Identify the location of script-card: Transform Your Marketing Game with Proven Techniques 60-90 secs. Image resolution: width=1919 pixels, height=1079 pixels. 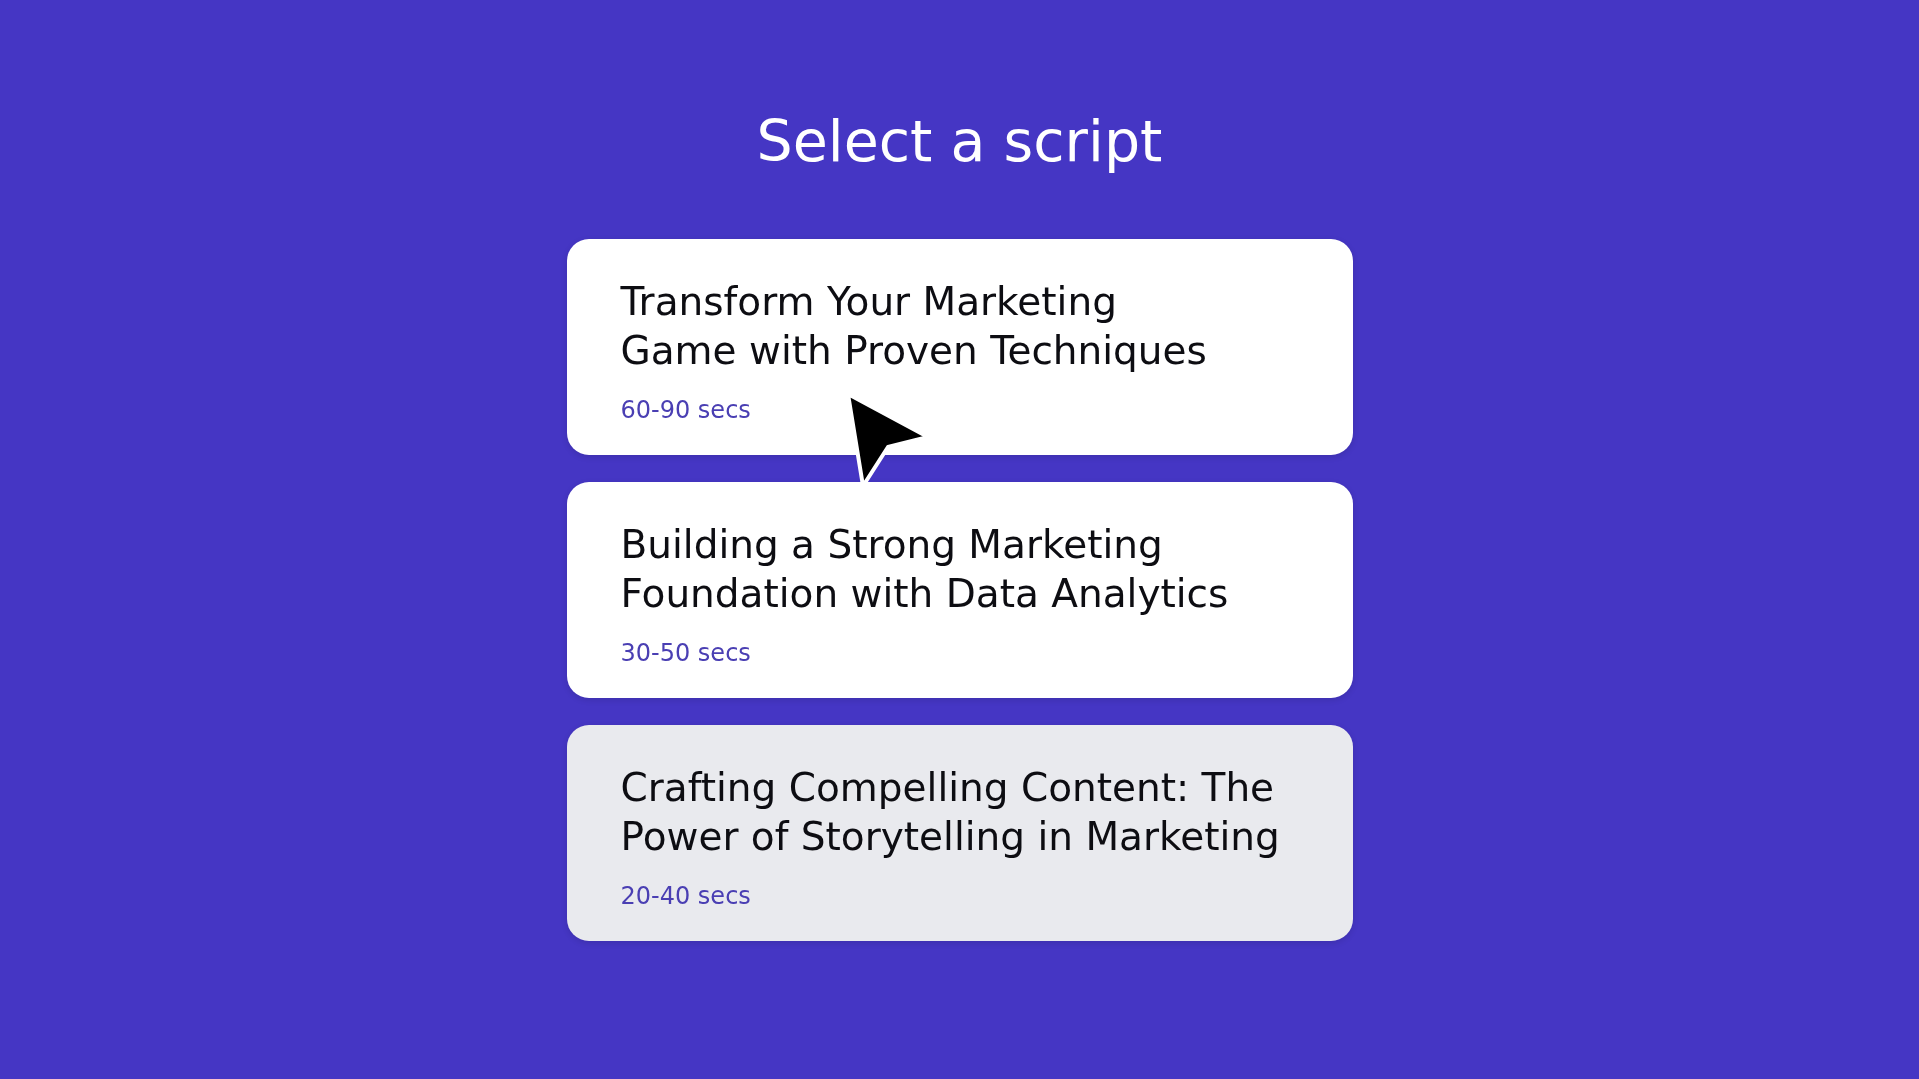
(959, 347).